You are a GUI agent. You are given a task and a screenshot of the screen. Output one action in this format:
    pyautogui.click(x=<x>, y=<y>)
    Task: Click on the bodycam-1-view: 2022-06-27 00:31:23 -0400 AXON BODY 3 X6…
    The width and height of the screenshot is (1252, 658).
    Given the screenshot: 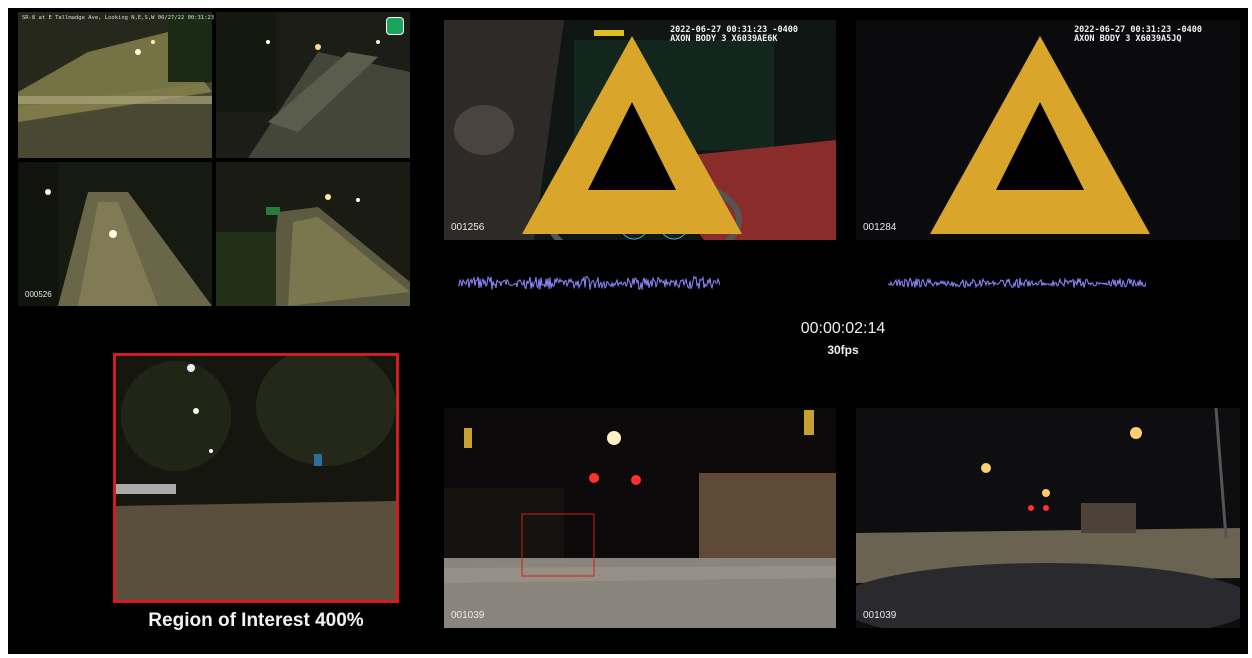 What is the action you would take?
    pyautogui.click(x=640, y=130)
    